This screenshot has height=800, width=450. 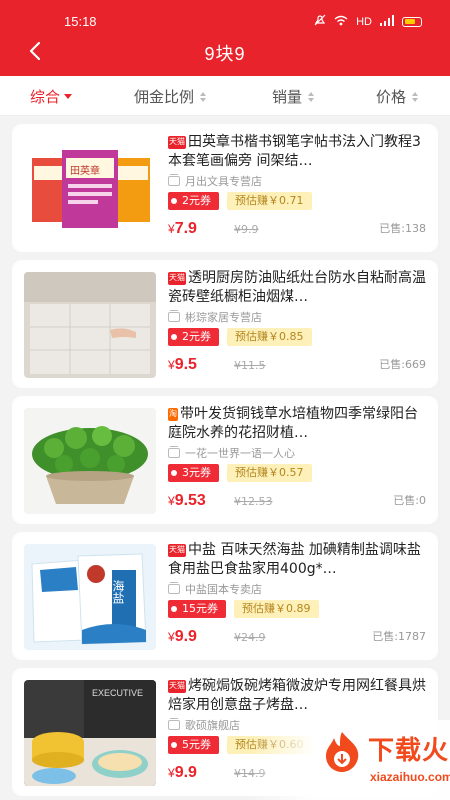 I want to click on shop-row: 一花一世界一语一人心, so click(x=299, y=453).